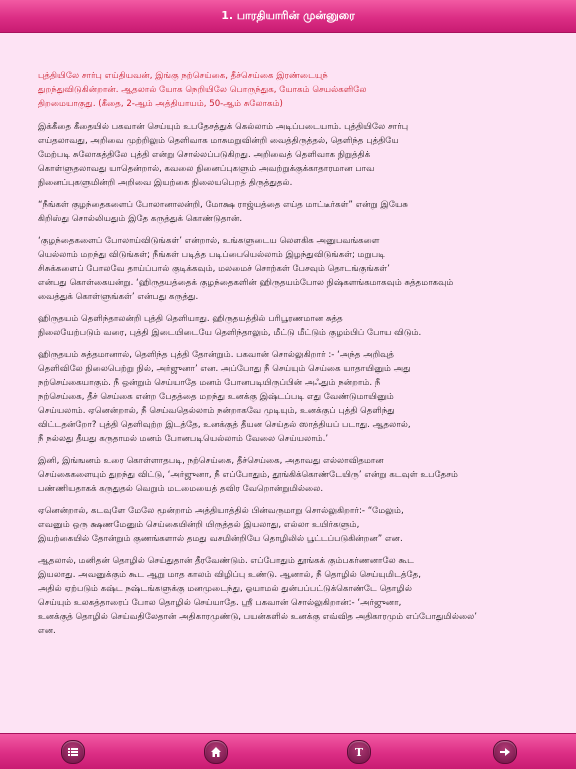  I want to click on next-button, so click(505, 752).